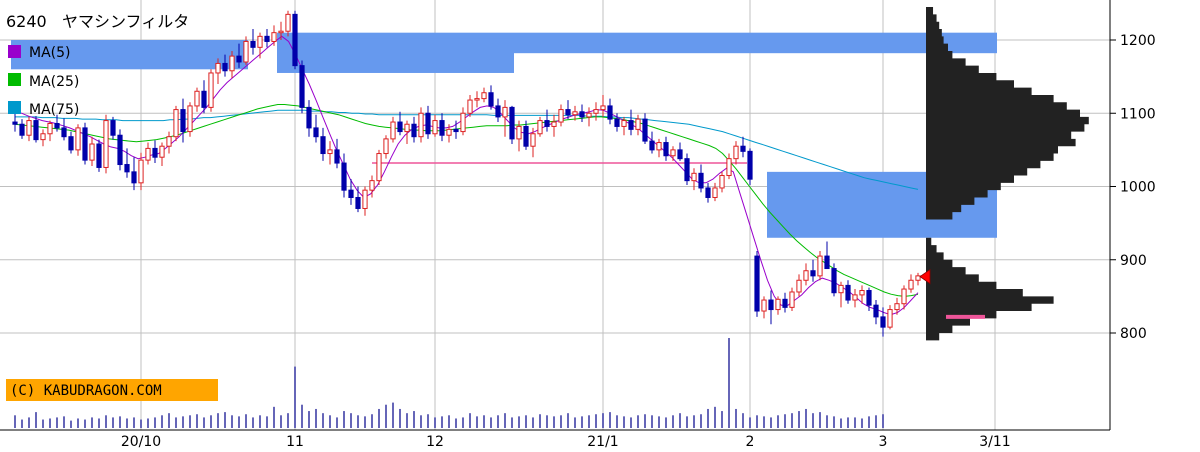  I want to click on chart-title: 6240 ヤマシンフィルタ, so click(97, 21).